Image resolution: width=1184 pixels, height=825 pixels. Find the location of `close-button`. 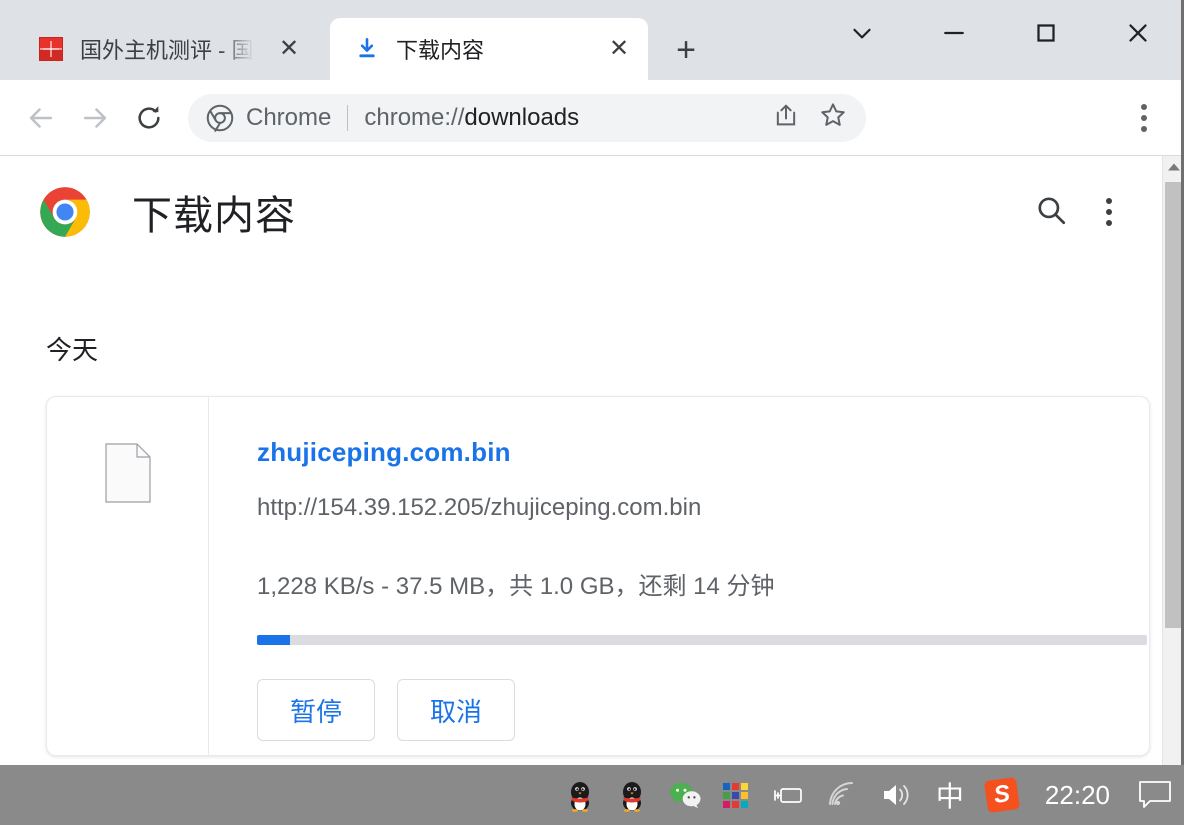

close-button is located at coordinates (1138, 33).